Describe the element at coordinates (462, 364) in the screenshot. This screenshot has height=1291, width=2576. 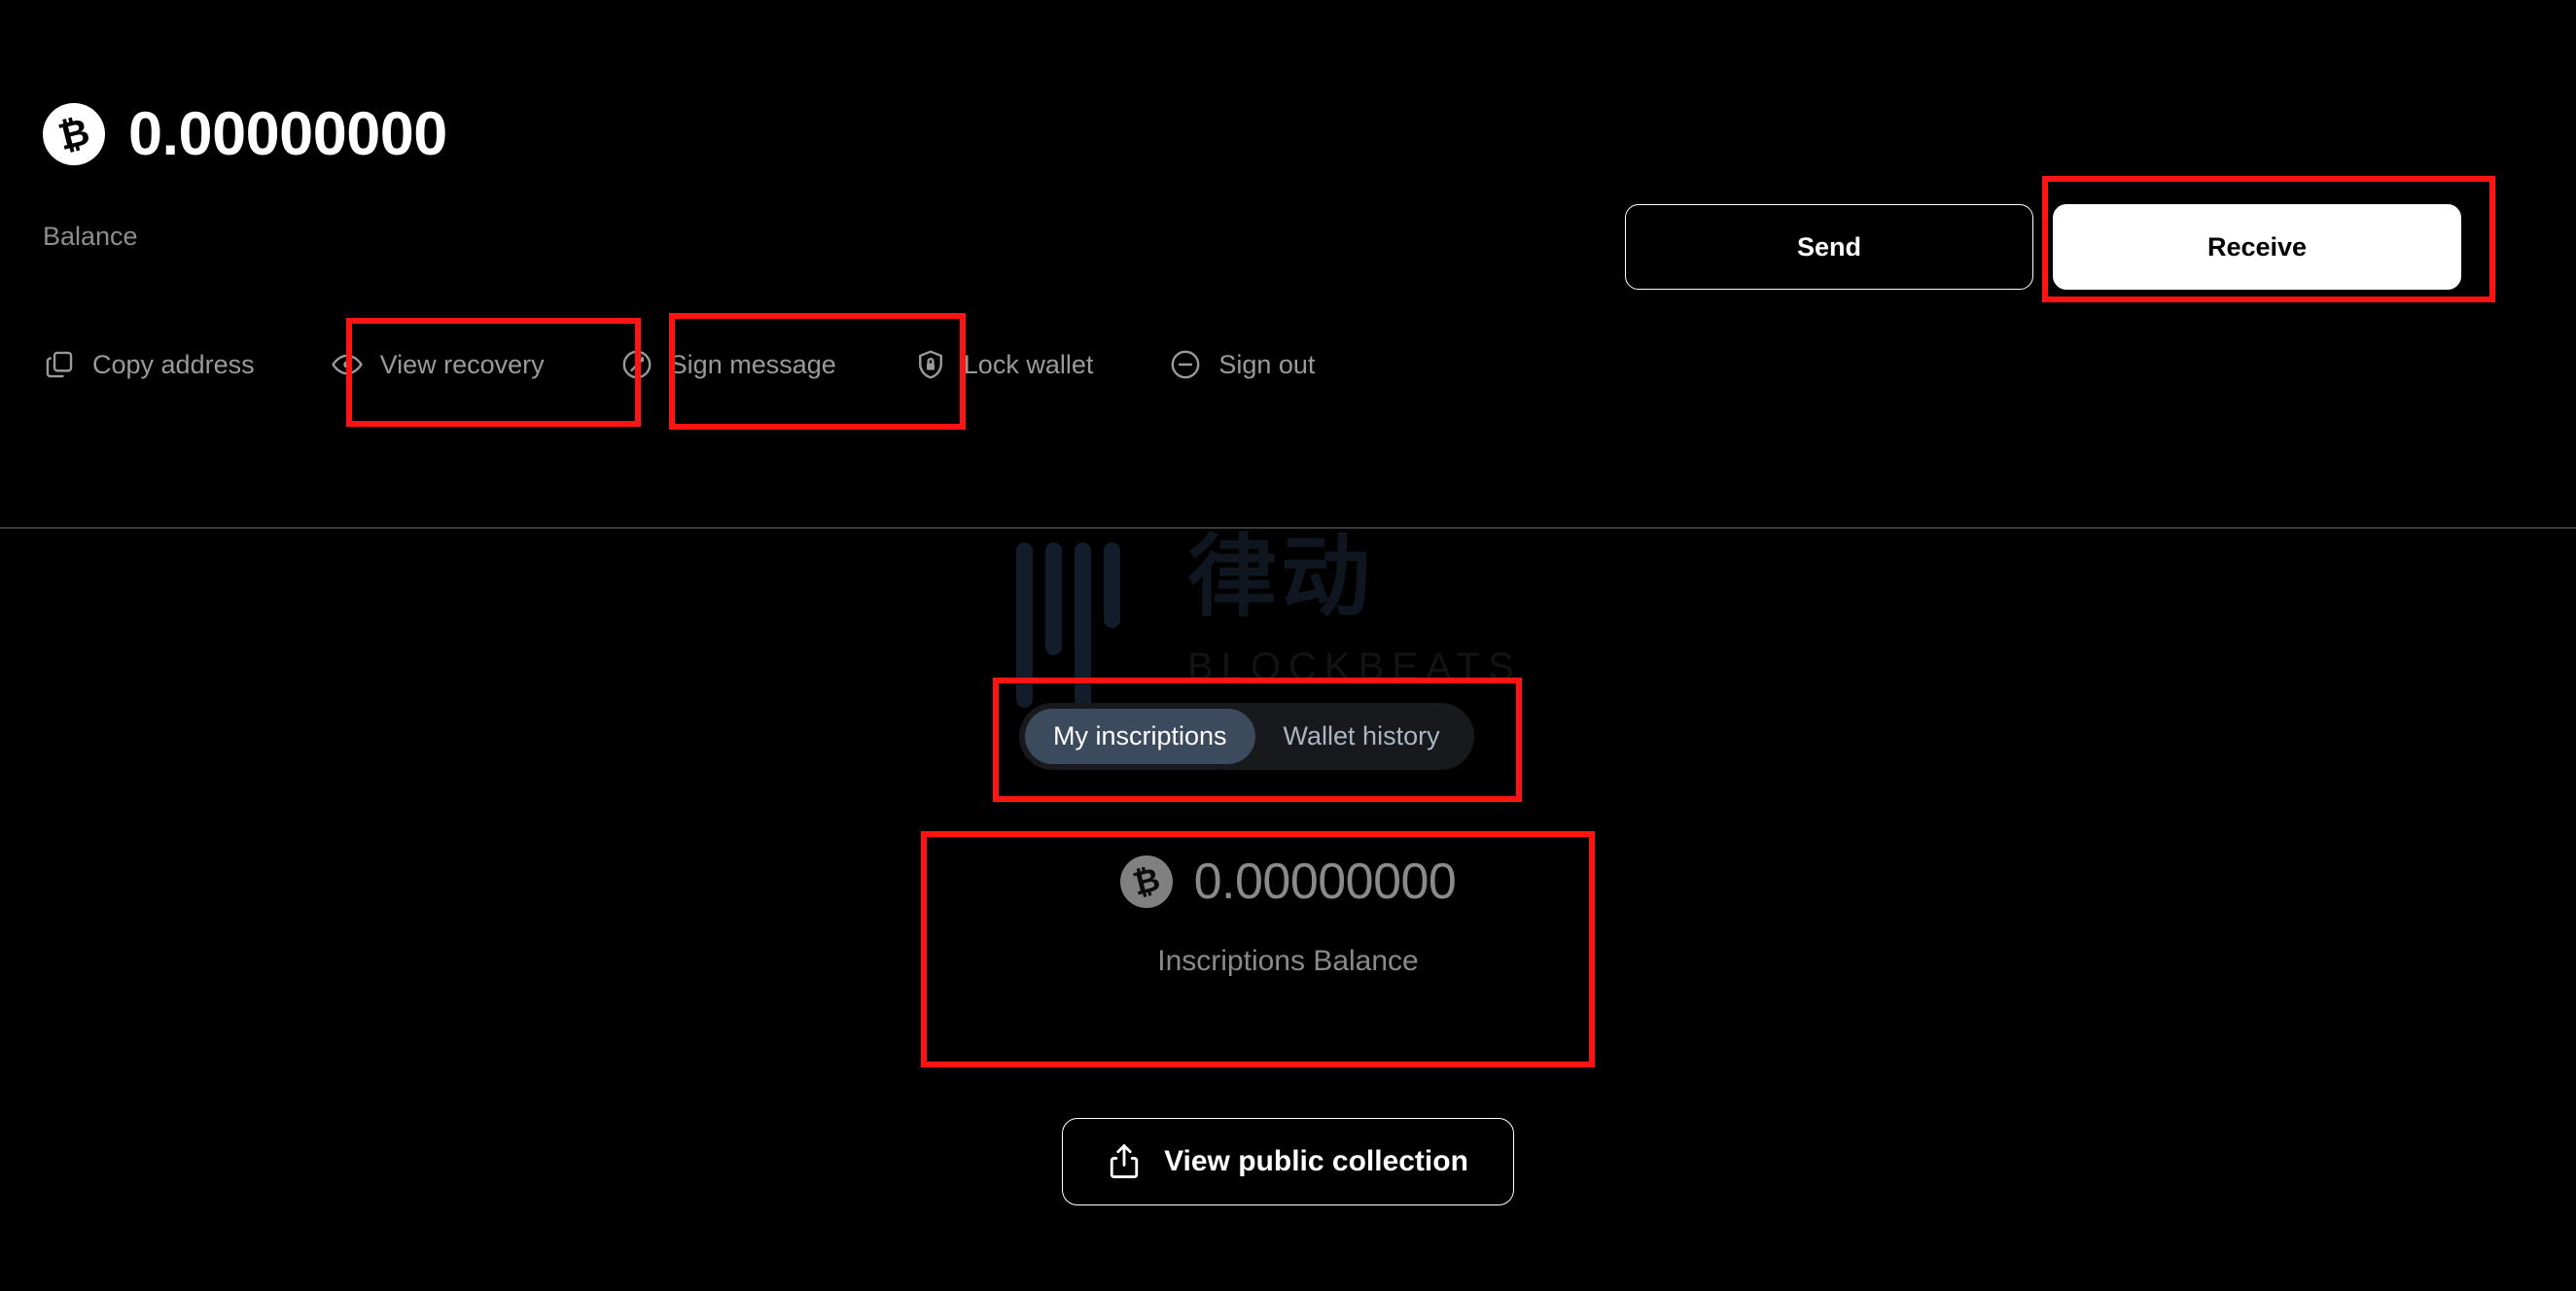
I see `view-recovery-label: View recovery` at that location.